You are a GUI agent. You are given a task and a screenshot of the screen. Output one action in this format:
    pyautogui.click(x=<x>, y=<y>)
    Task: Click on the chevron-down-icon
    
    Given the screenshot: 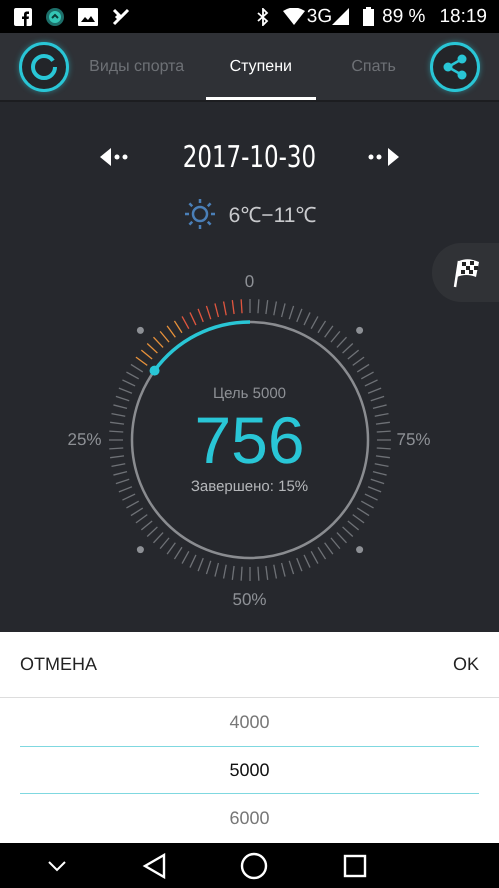 What is the action you would take?
    pyautogui.click(x=57, y=866)
    